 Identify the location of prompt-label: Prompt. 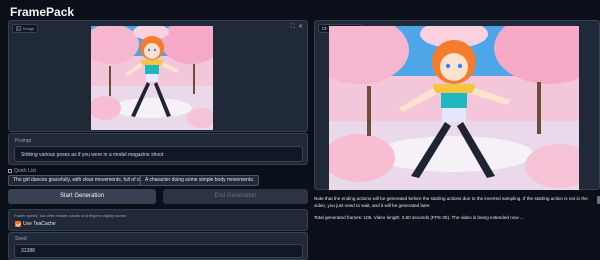
(23, 141).